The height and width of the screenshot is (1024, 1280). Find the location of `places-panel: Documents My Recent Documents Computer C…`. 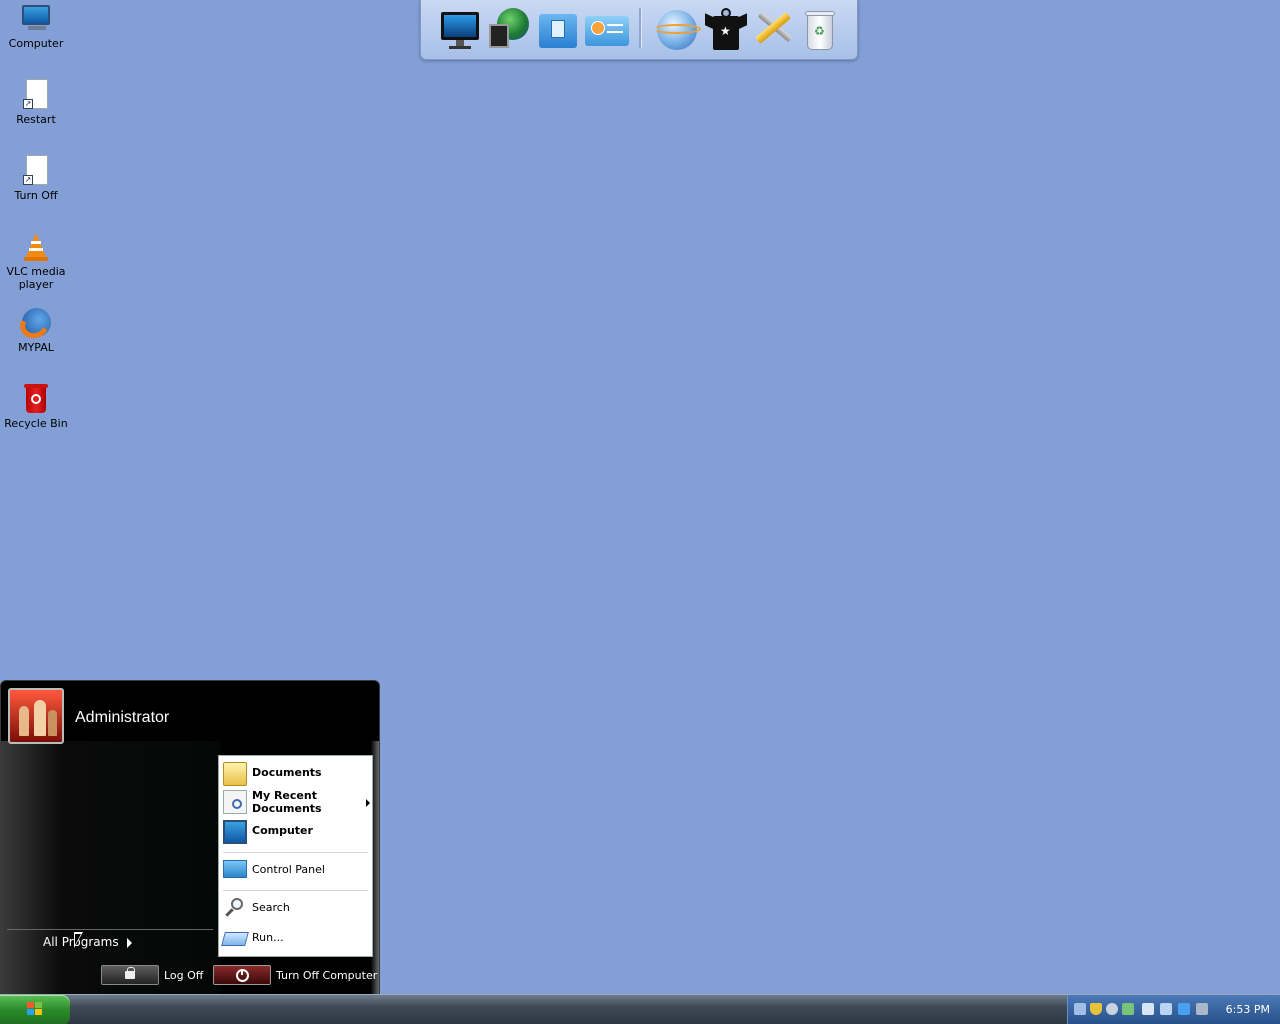

places-panel: Documents My Recent Documents Computer C… is located at coordinates (295, 856).